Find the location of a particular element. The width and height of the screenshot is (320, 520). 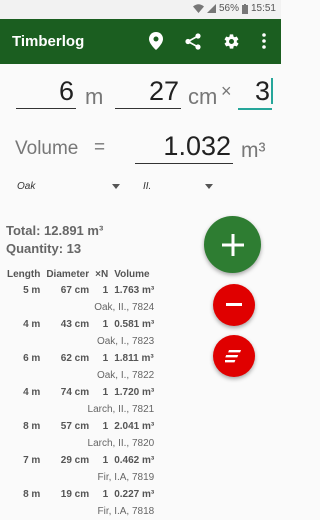

share-button is located at coordinates (193, 41).